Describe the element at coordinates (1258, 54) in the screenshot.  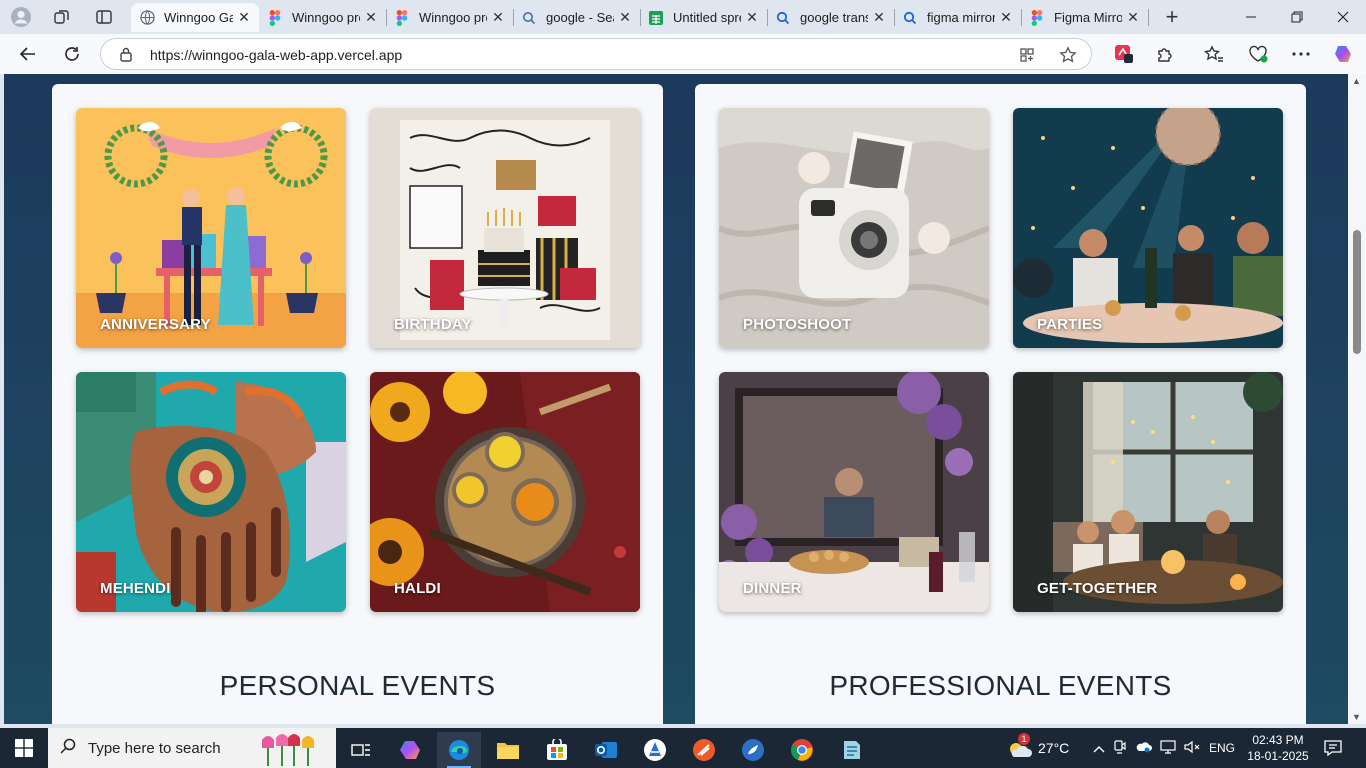
I see `browser-essentials-icon` at that location.